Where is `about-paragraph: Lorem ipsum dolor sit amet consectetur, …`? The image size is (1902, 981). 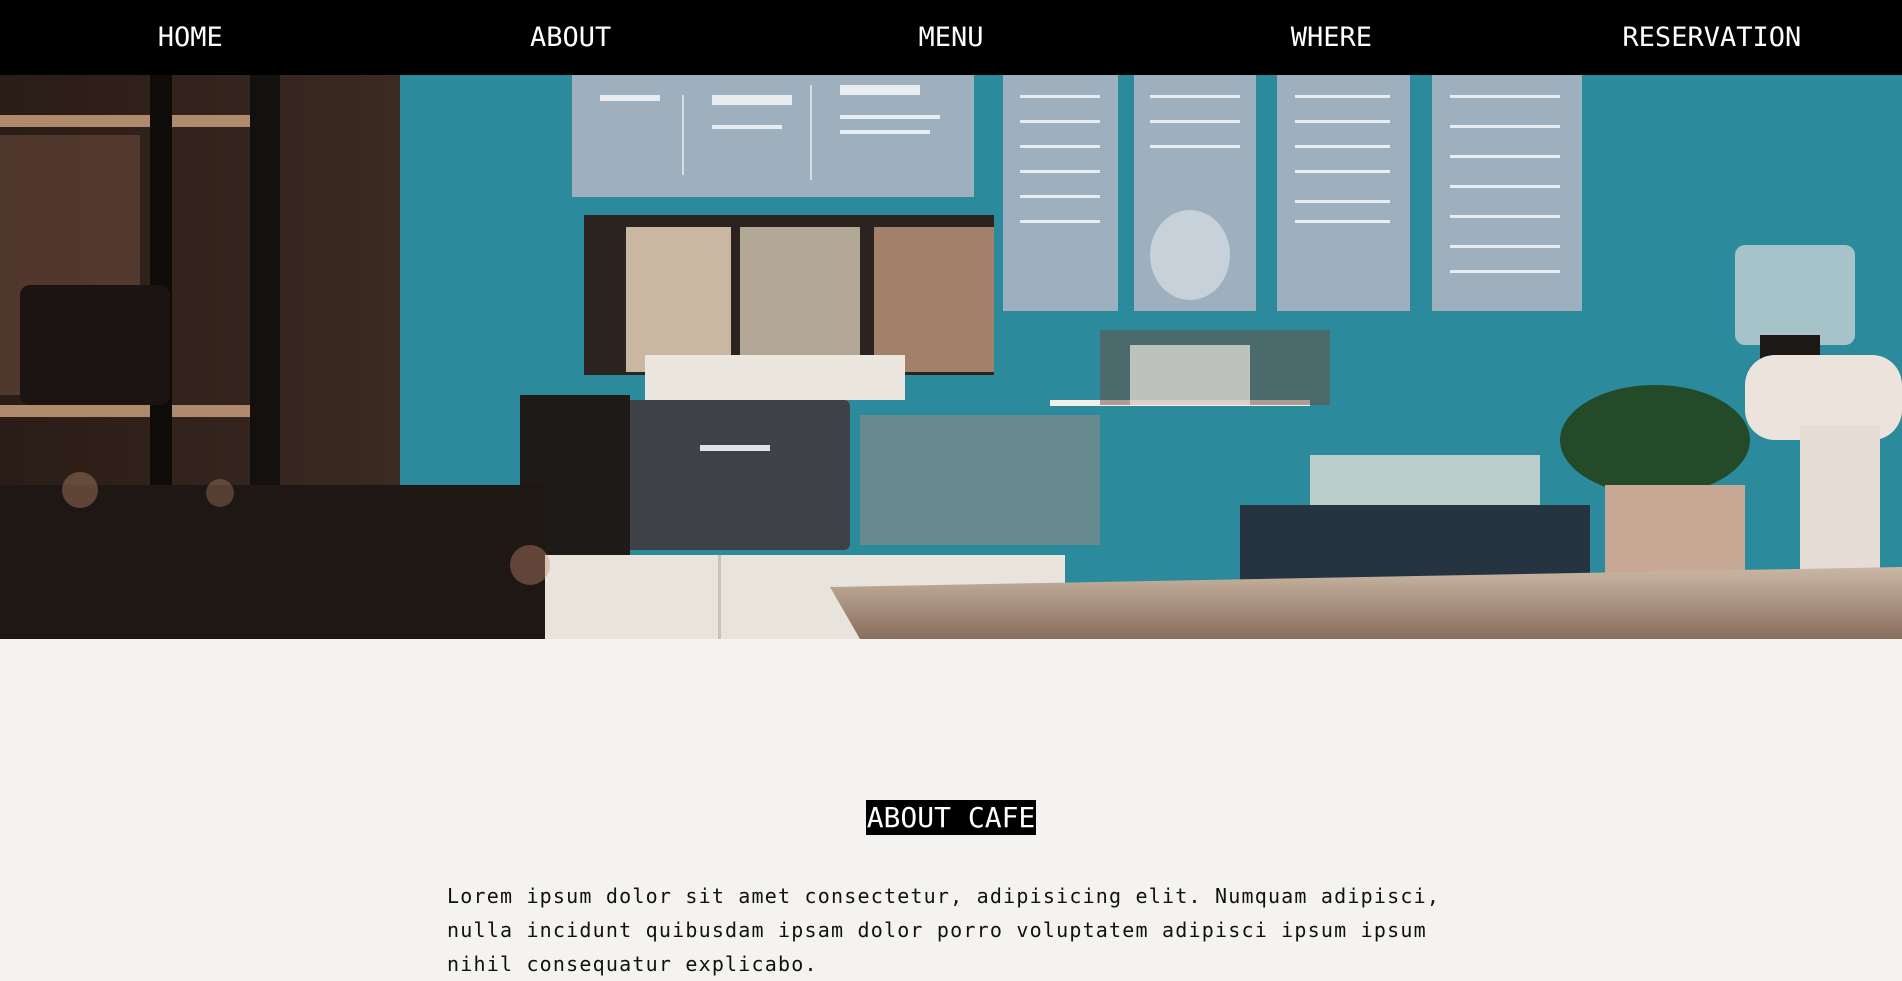 about-paragraph: Lorem ipsum dolor sit amet consectetur, … is located at coordinates (944, 930).